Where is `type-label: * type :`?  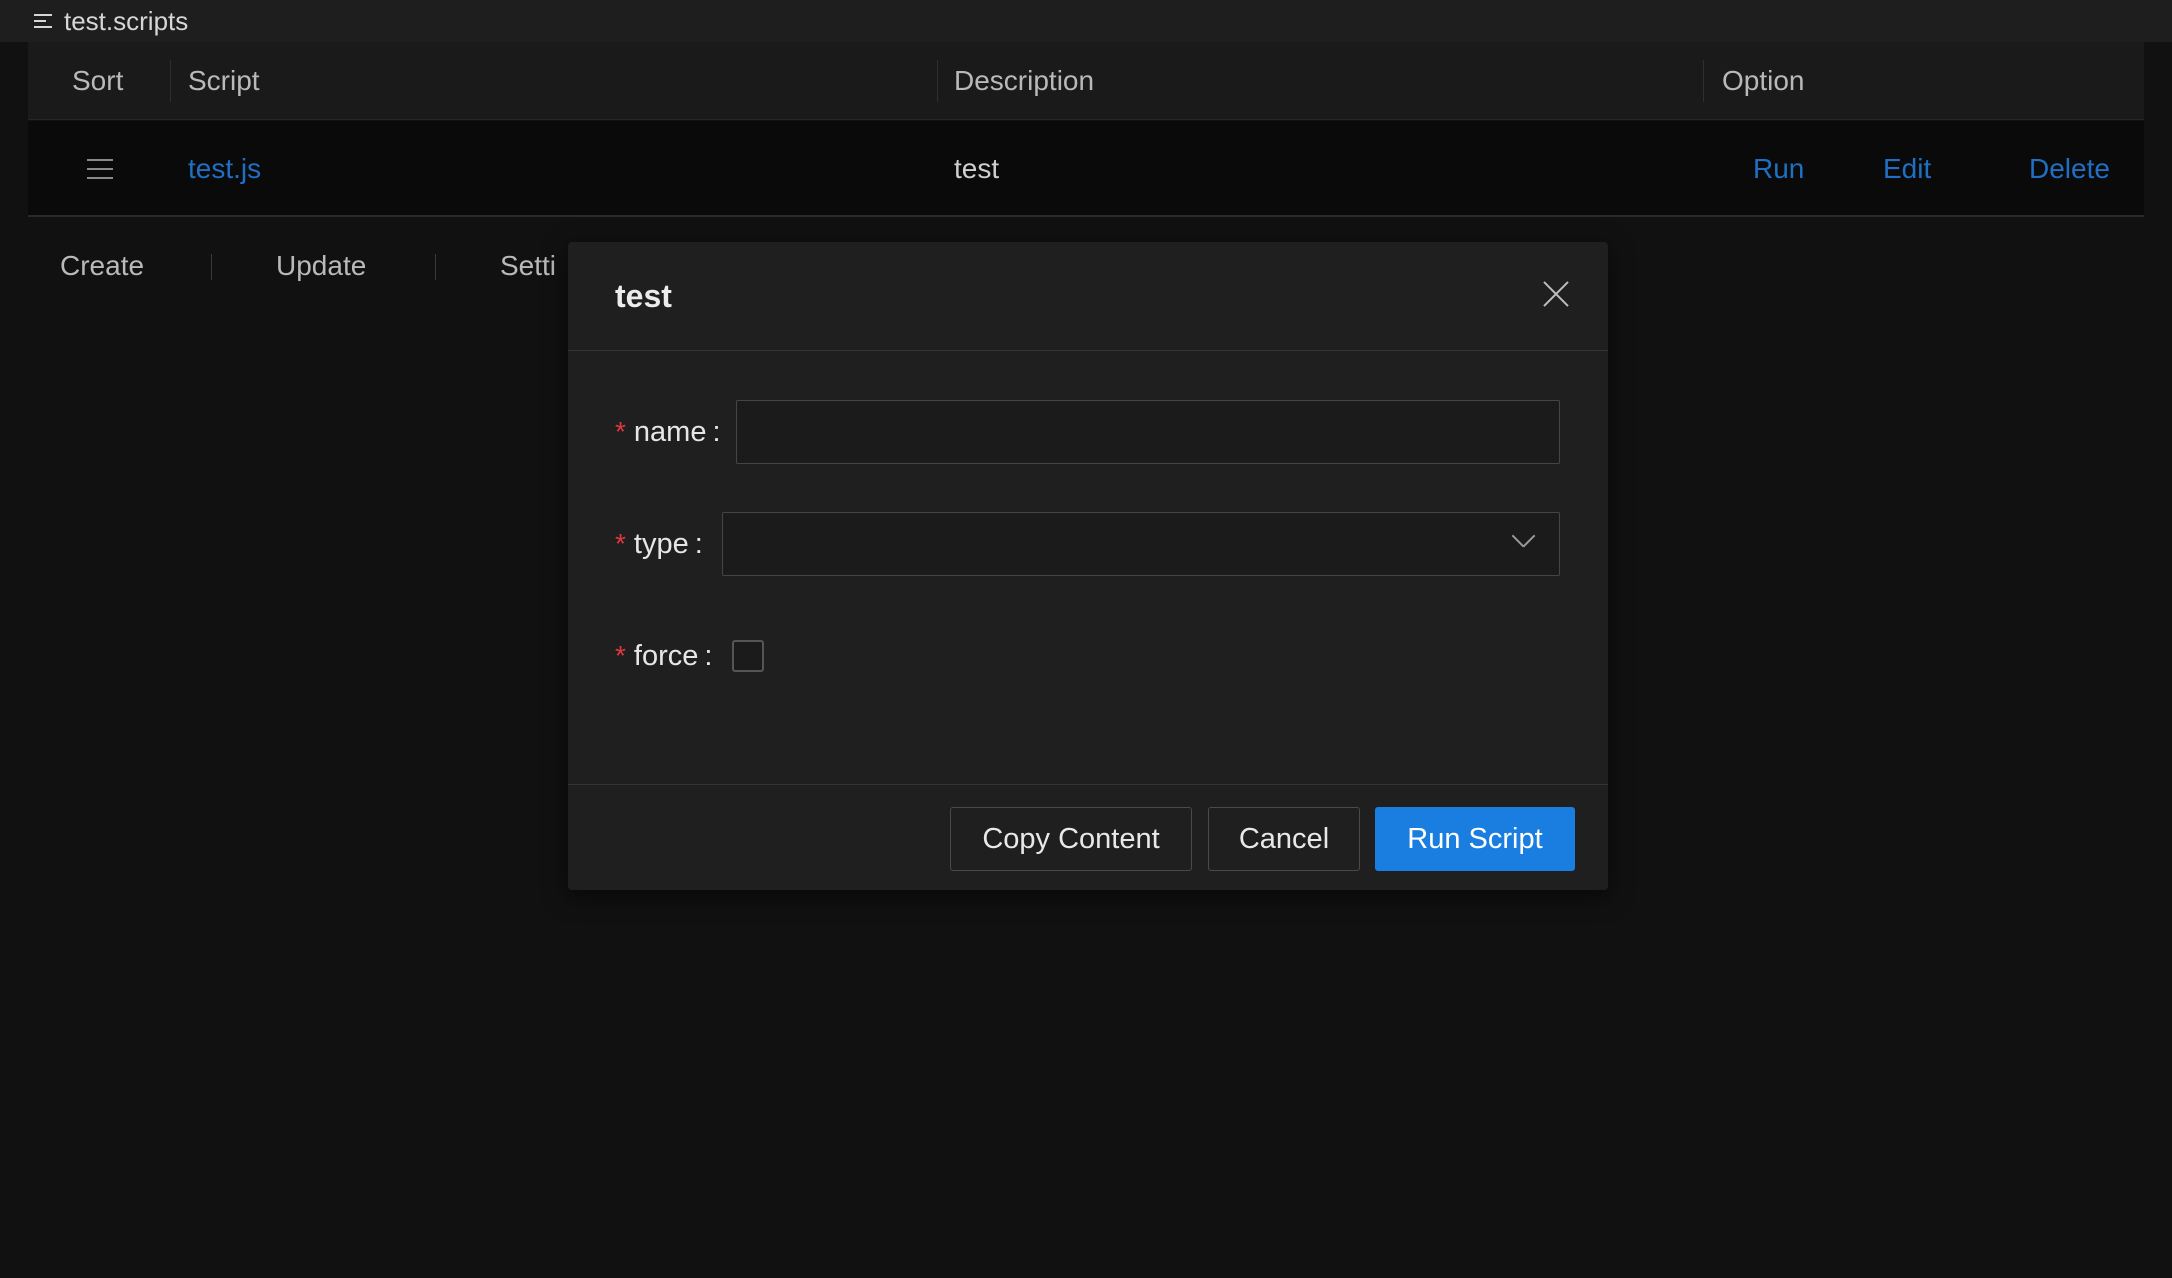 type-label: * type : is located at coordinates (659, 543).